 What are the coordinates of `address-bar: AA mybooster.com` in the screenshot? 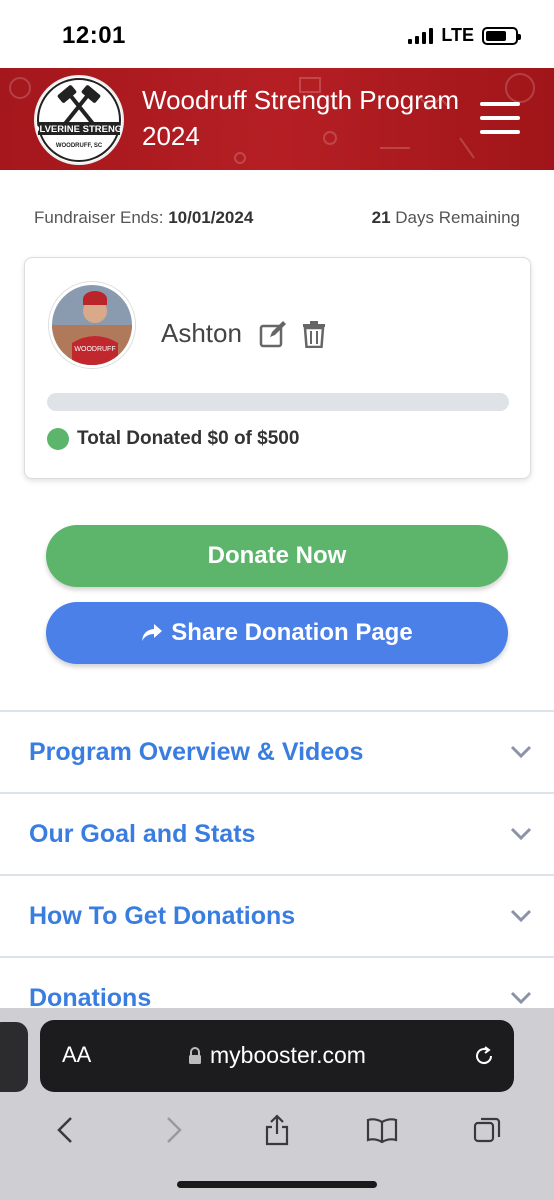 It's located at (277, 1056).